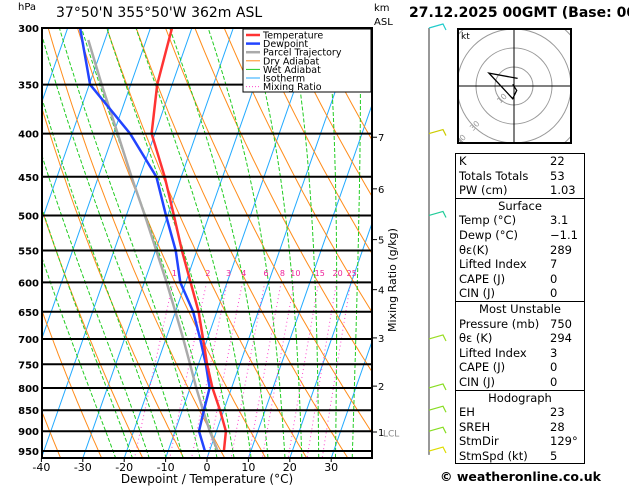 This screenshot has height=486, width=629. Describe the element at coordinates (28, 389) in the screenshot. I see `pressure-tick-label: 800` at that location.